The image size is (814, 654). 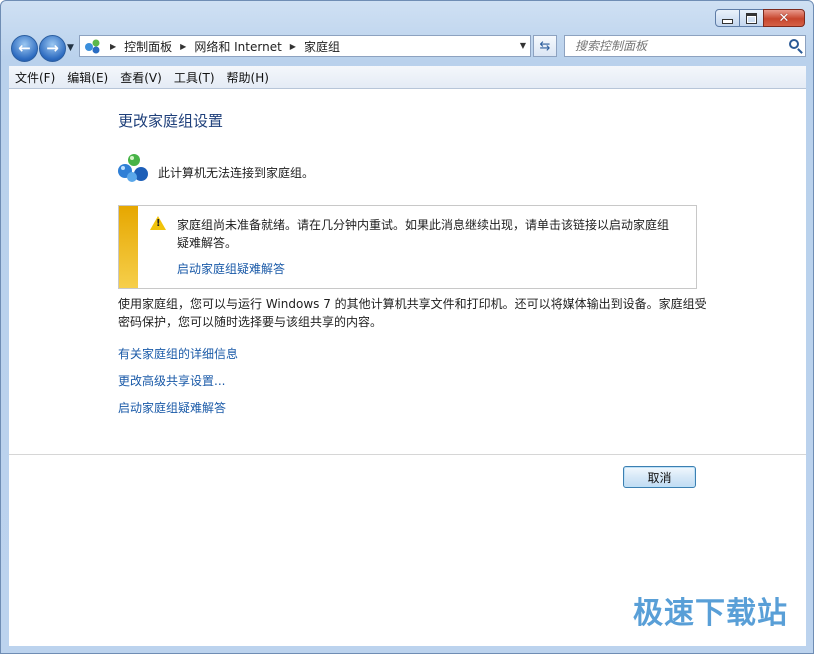 What do you see at coordinates (87, 77) in the screenshot?
I see `menu-edit: 编辑(E)` at bounding box center [87, 77].